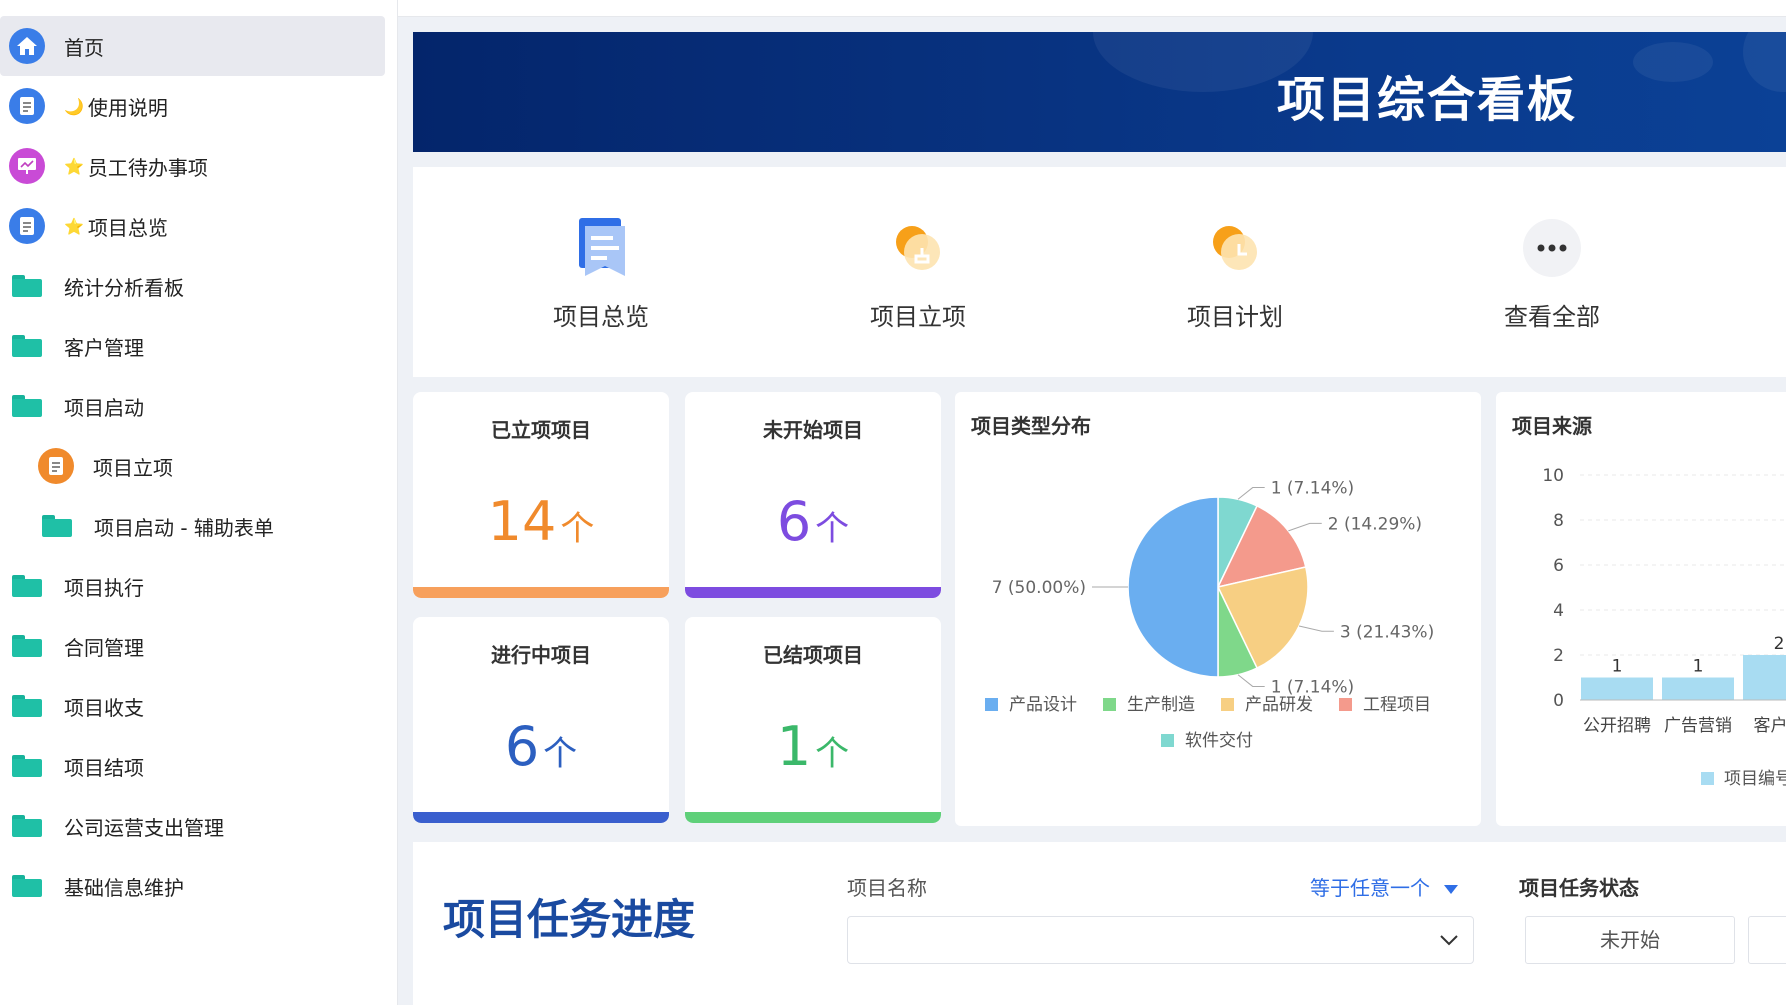 The width and height of the screenshot is (1786, 1005). Describe the element at coordinates (127, 227) in the screenshot. I see `sidebar-item-label: 项目总览` at that location.